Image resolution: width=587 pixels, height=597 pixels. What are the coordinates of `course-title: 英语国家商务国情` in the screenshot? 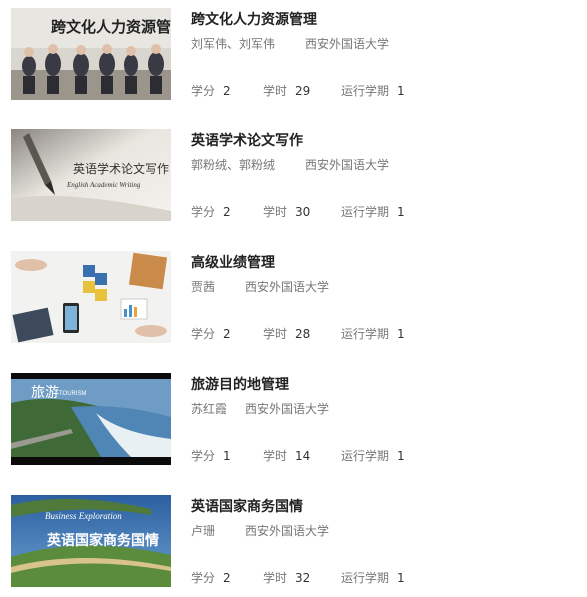 It's located at (247, 506).